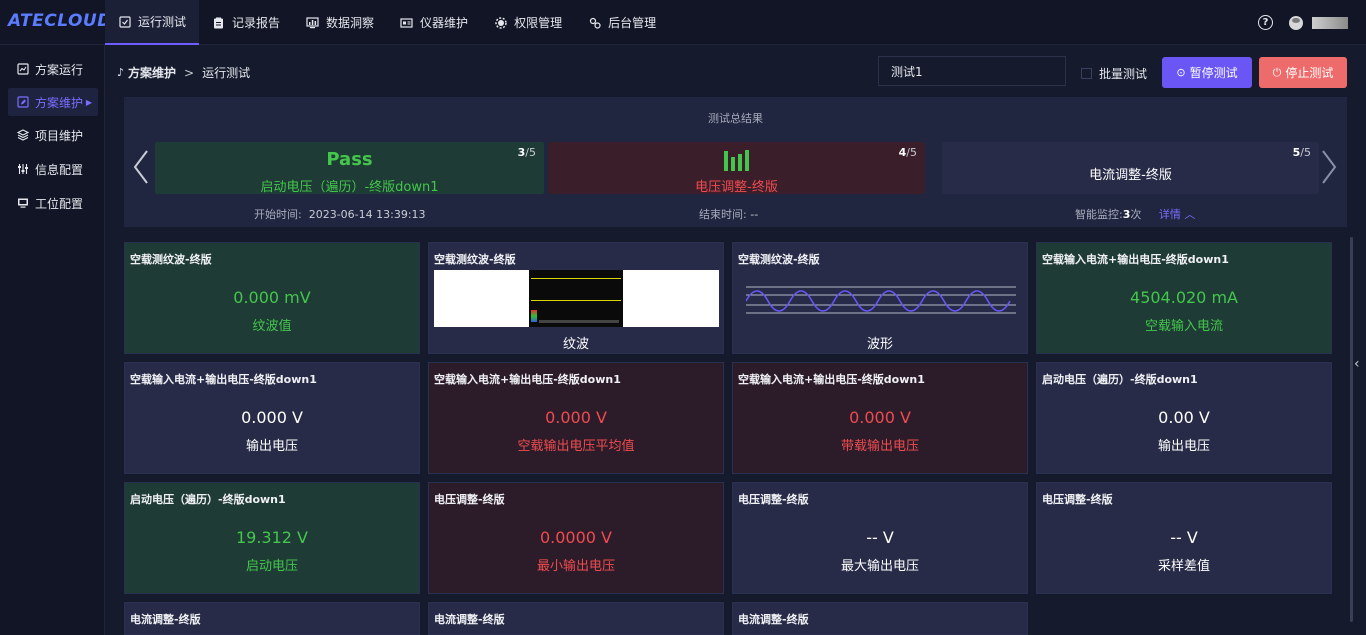 The width and height of the screenshot is (1366, 635). Describe the element at coordinates (53, 169) in the screenshot. I see `sidebar-item-info-config: 信息配置` at that location.